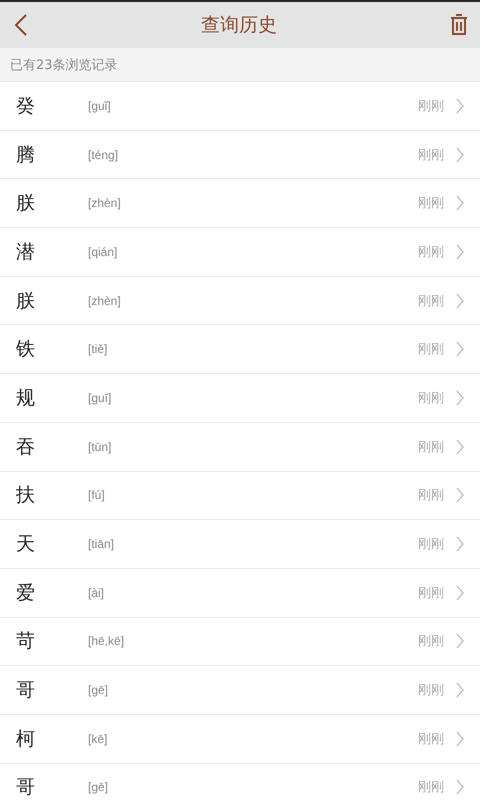  Describe the element at coordinates (26, 398) in the screenshot. I see `character: 规` at that location.